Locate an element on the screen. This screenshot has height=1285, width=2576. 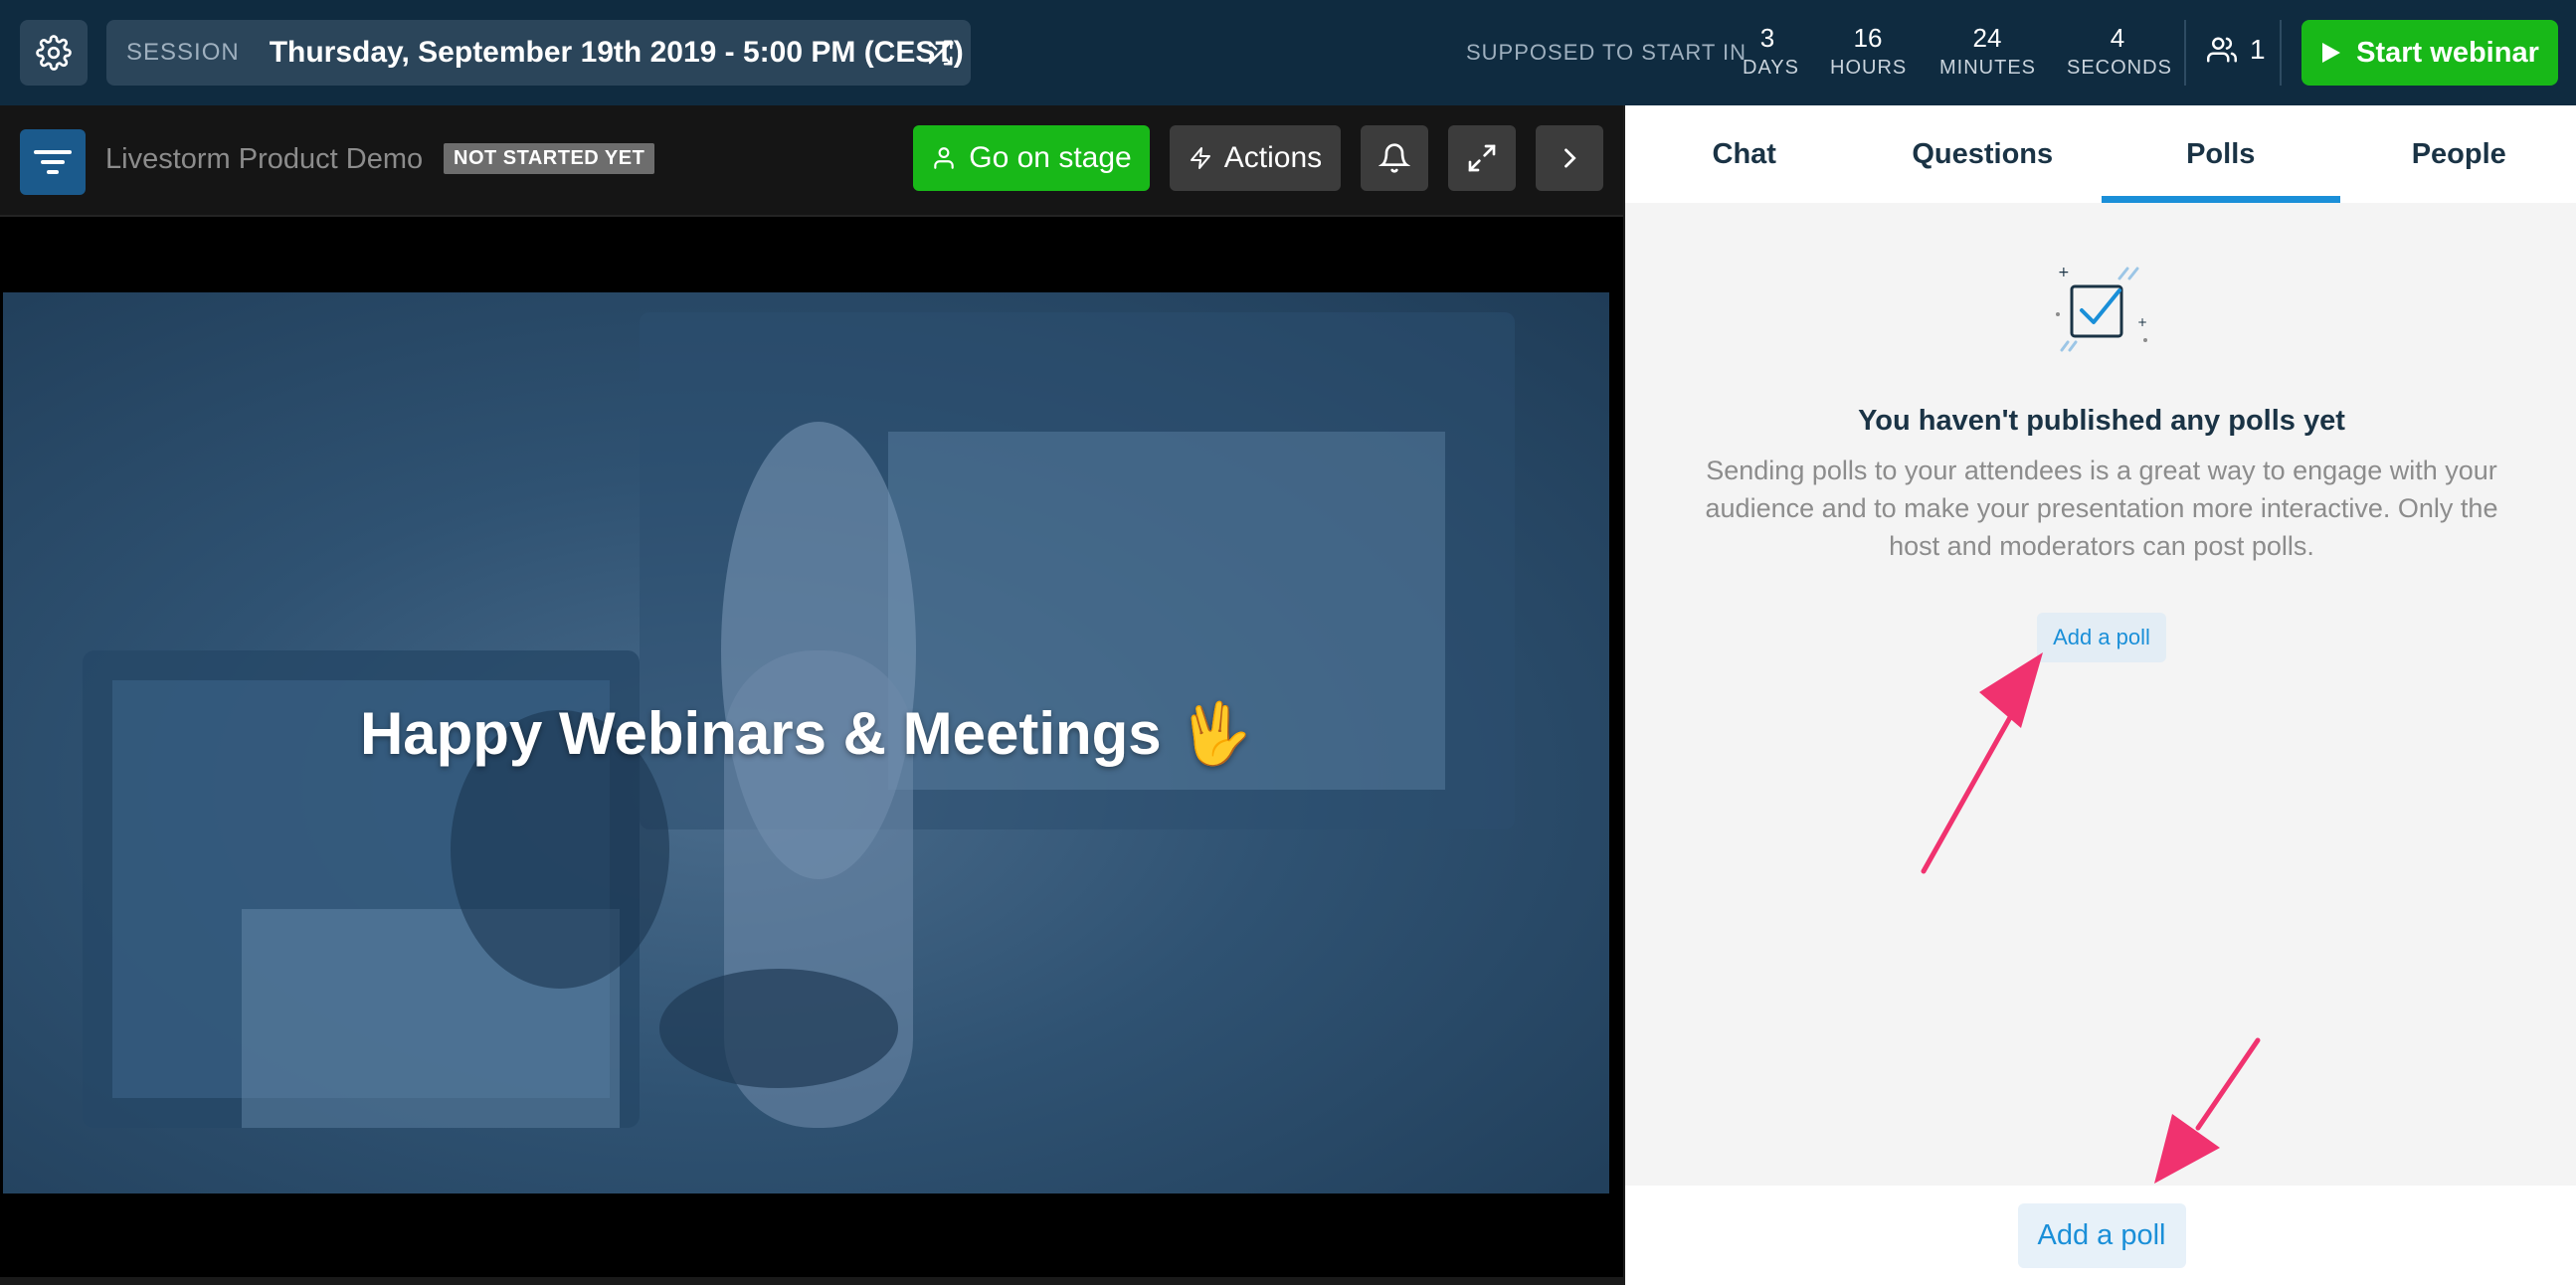
countdown-minutes-unit: MINUTES is located at coordinates (1987, 68).